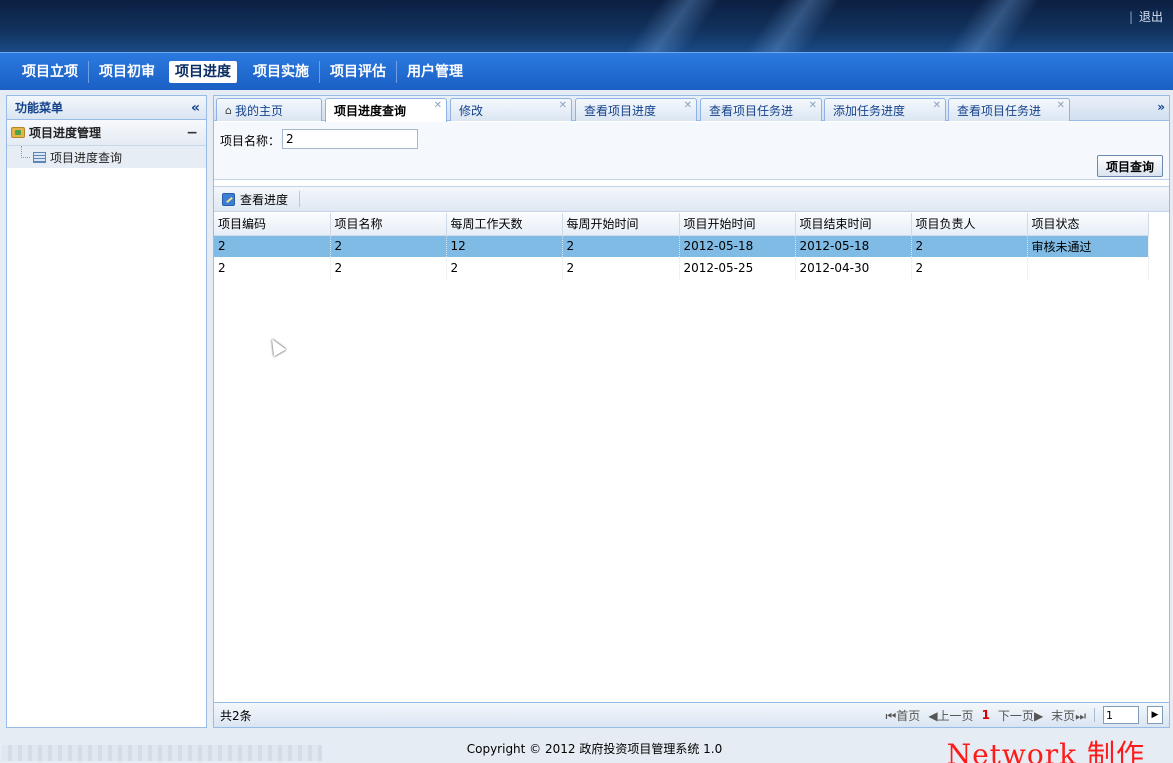 Image resolution: width=1173 pixels, height=763 pixels. Describe the element at coordinates (1155, 715) in the screenshot. I see `go-page-icon: ▶` at that location.